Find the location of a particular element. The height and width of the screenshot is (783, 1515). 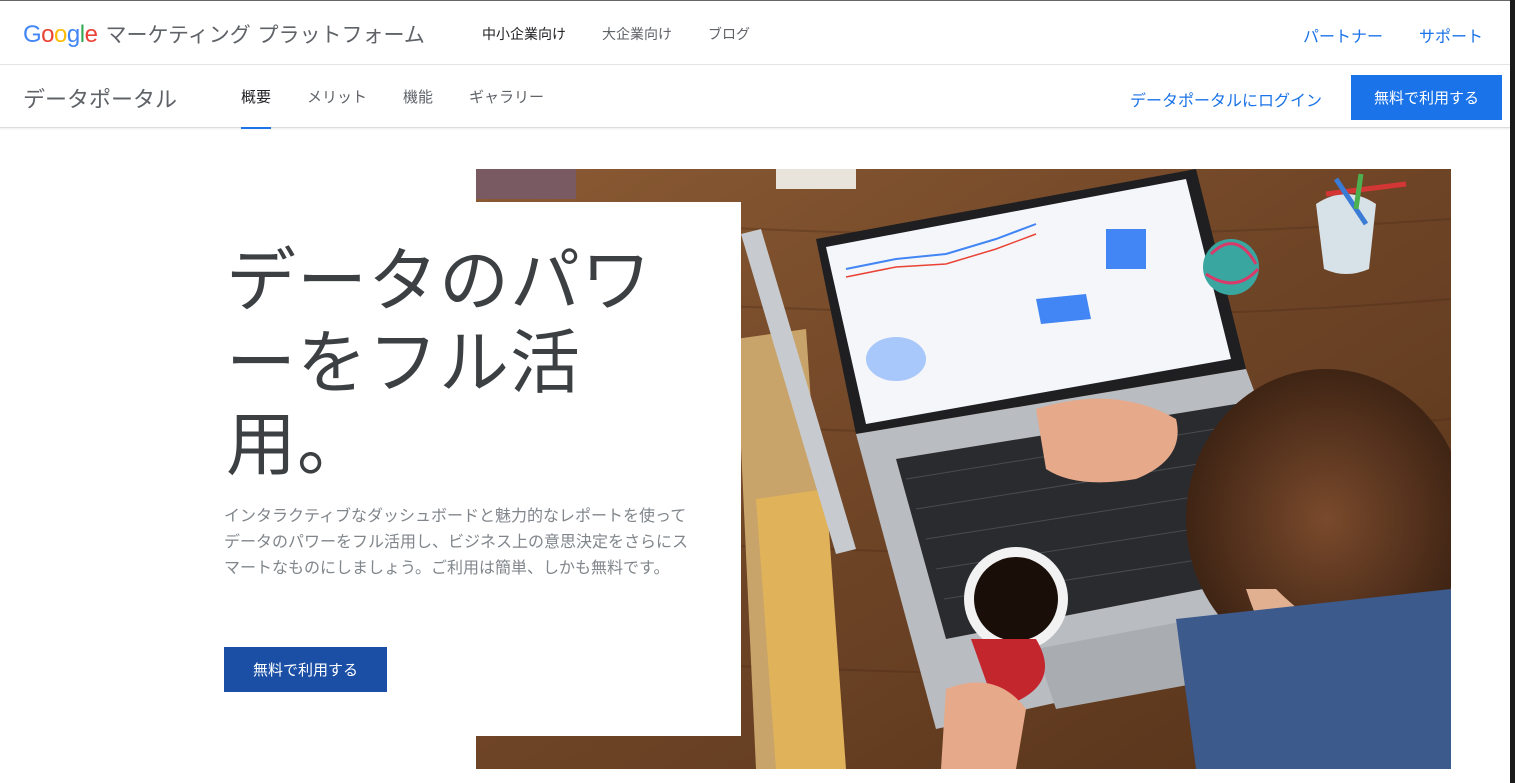

support-link: サポート is located at coordinates (1451, 35).